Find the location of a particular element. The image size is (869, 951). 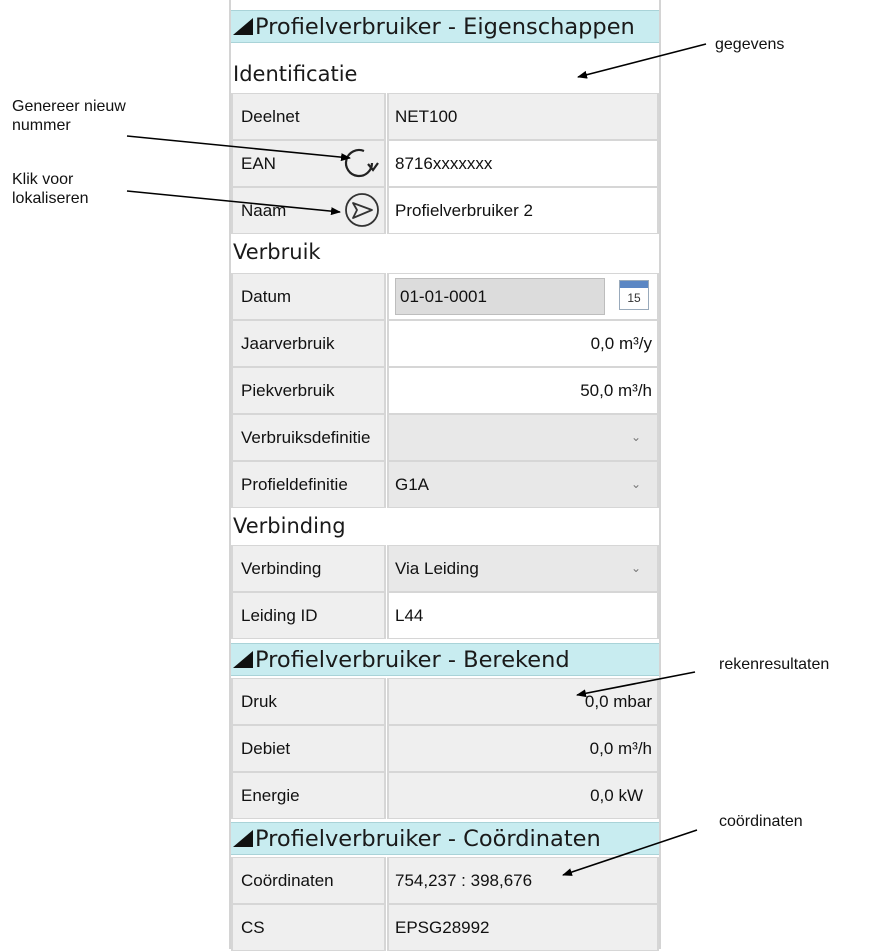

field-label: Debiet is located at coordinates (308, 748).